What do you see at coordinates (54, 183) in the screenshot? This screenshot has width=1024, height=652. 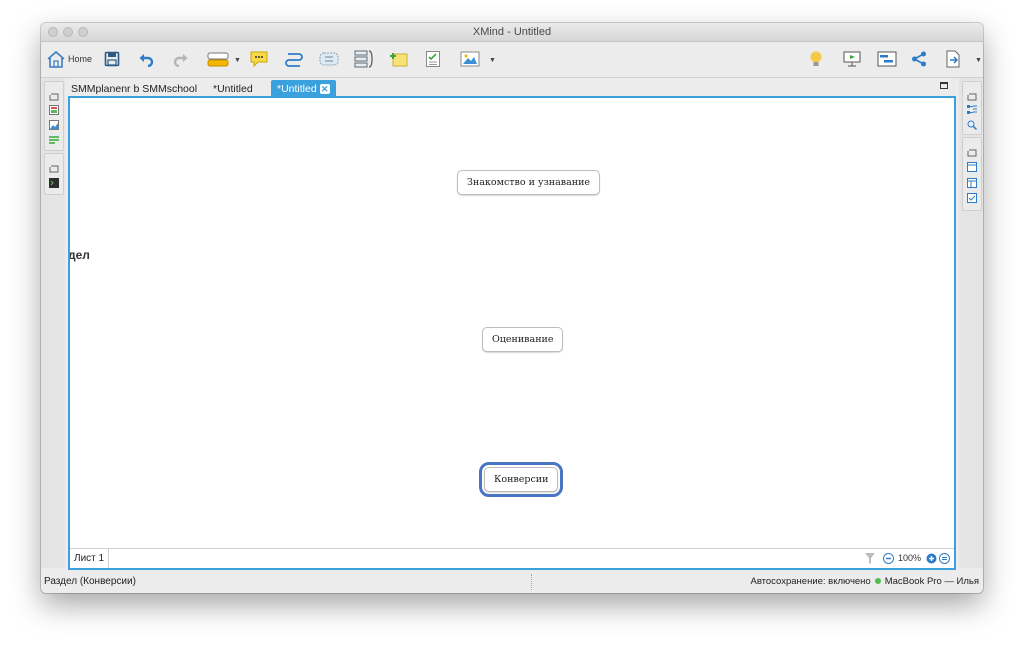 I see `console-icon` at bounding box center [54, 183].